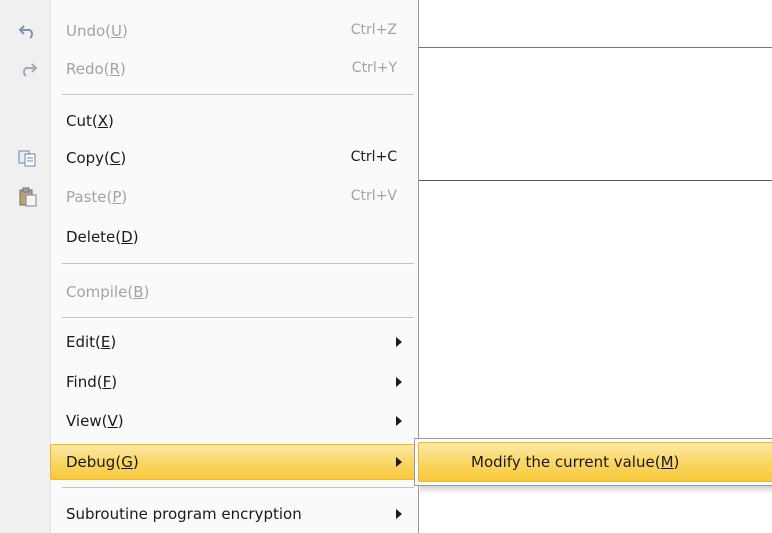 The width and height of the screenshot is (772, 533). What do you see at coordinates (102, 237) in the screenshot?
I see `menu-item-label: Delete(D)` at bounding box center [102, 237].